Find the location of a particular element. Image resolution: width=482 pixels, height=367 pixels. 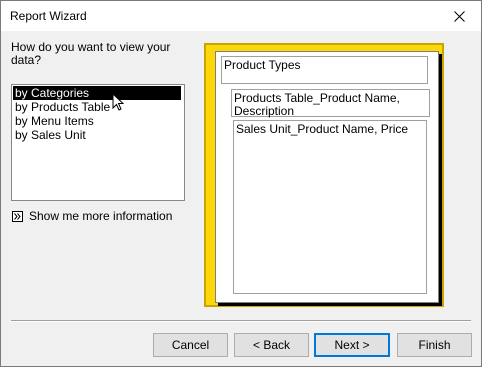

list-item: by Products Table is located at coordinates (97, 107).